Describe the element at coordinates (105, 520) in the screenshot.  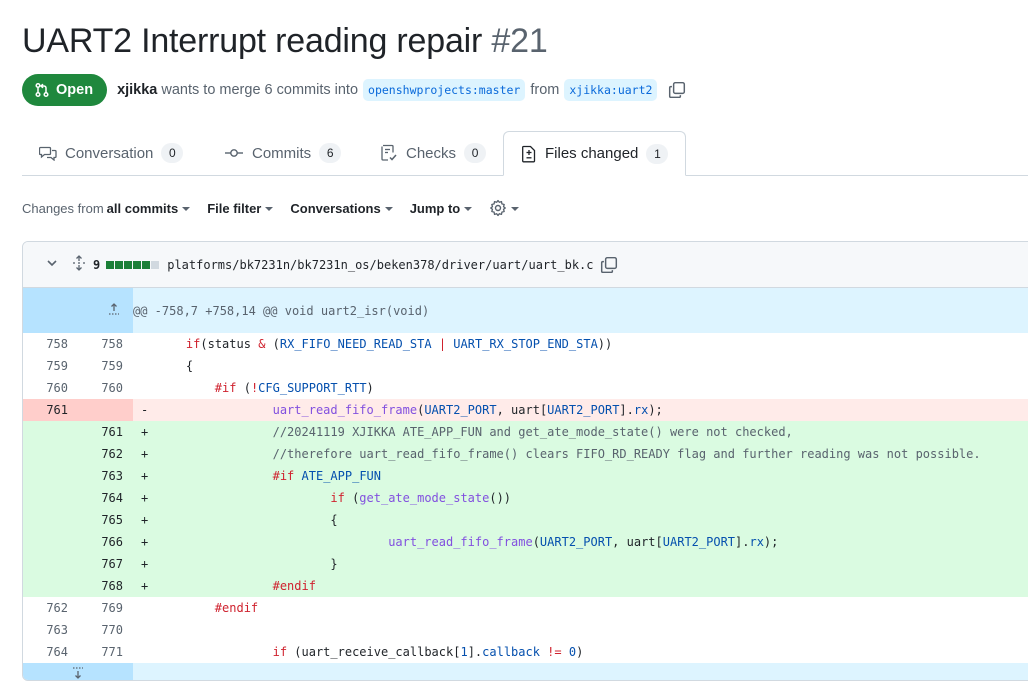
I see `new-line-number: 765` at that location.